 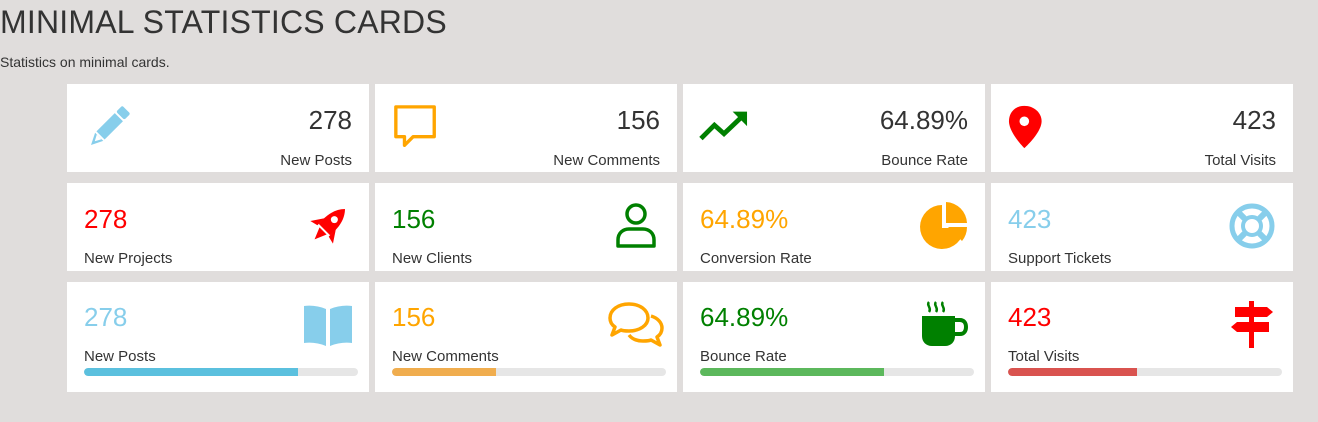 What do you see at coordinates (432, 258) in the screenshot?
I see `stat-label: New Clients` at bounding box center [432, 258].